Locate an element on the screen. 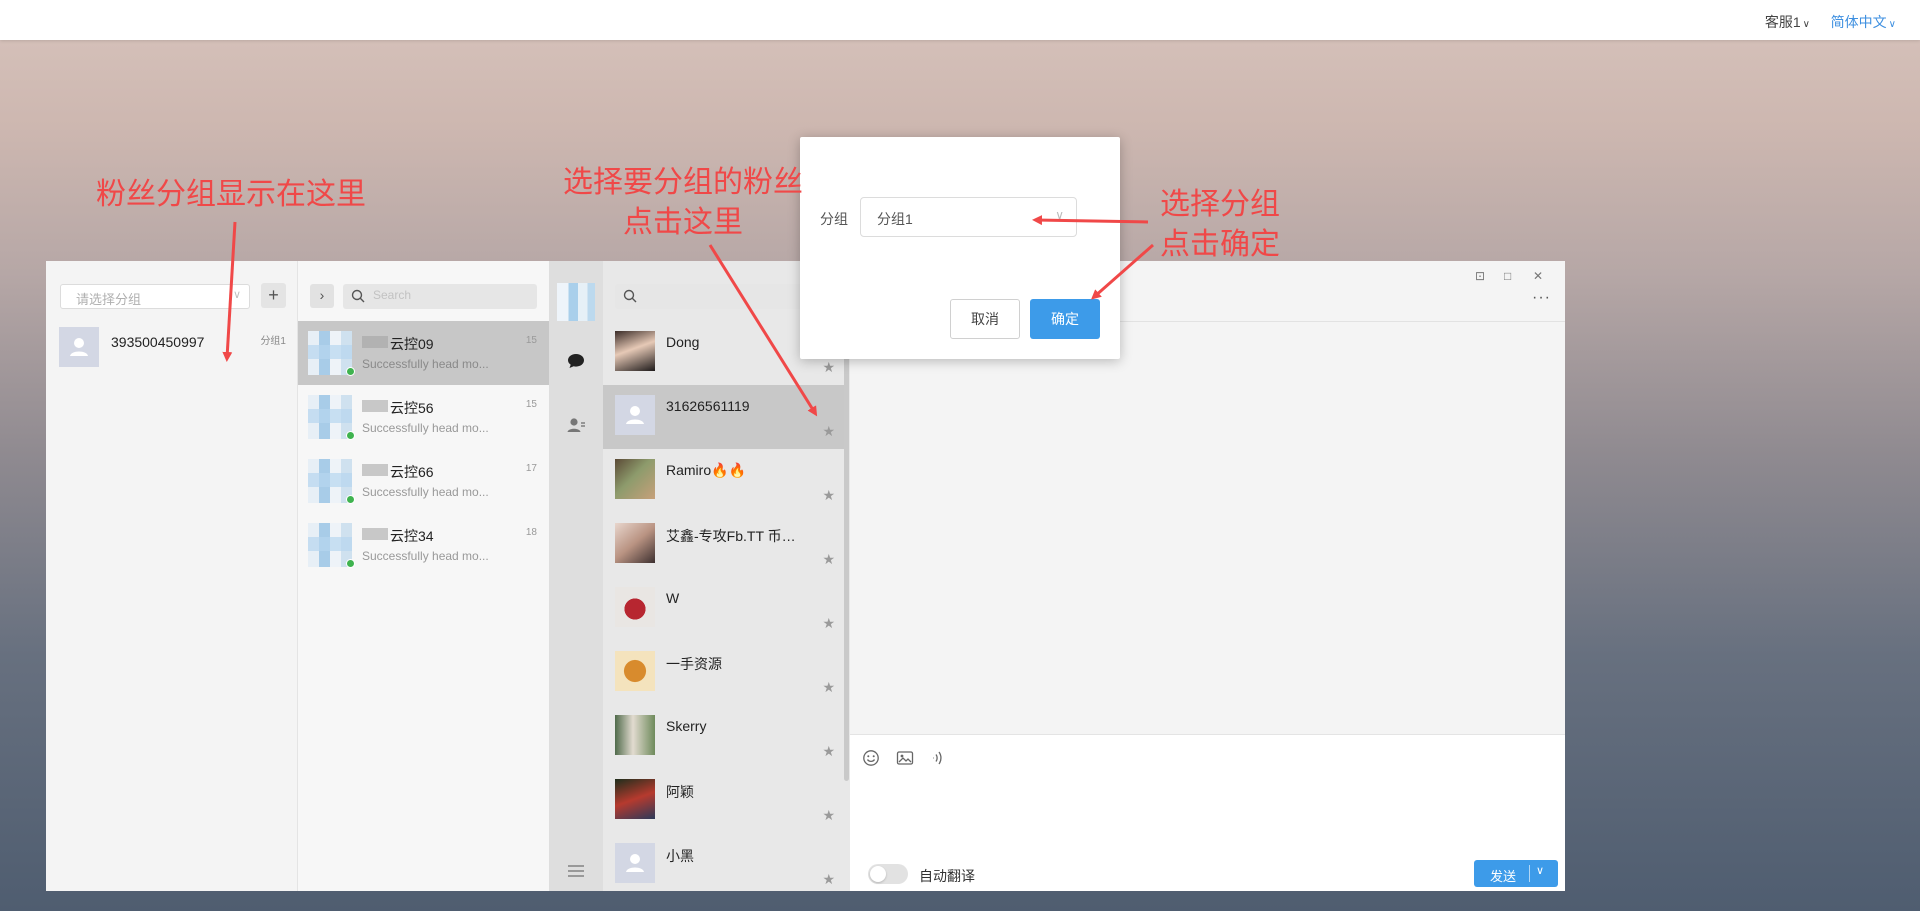 The height and width of the screenshot is (911, 1920). send-label: 发送 is located at coordinates (1503, 876).